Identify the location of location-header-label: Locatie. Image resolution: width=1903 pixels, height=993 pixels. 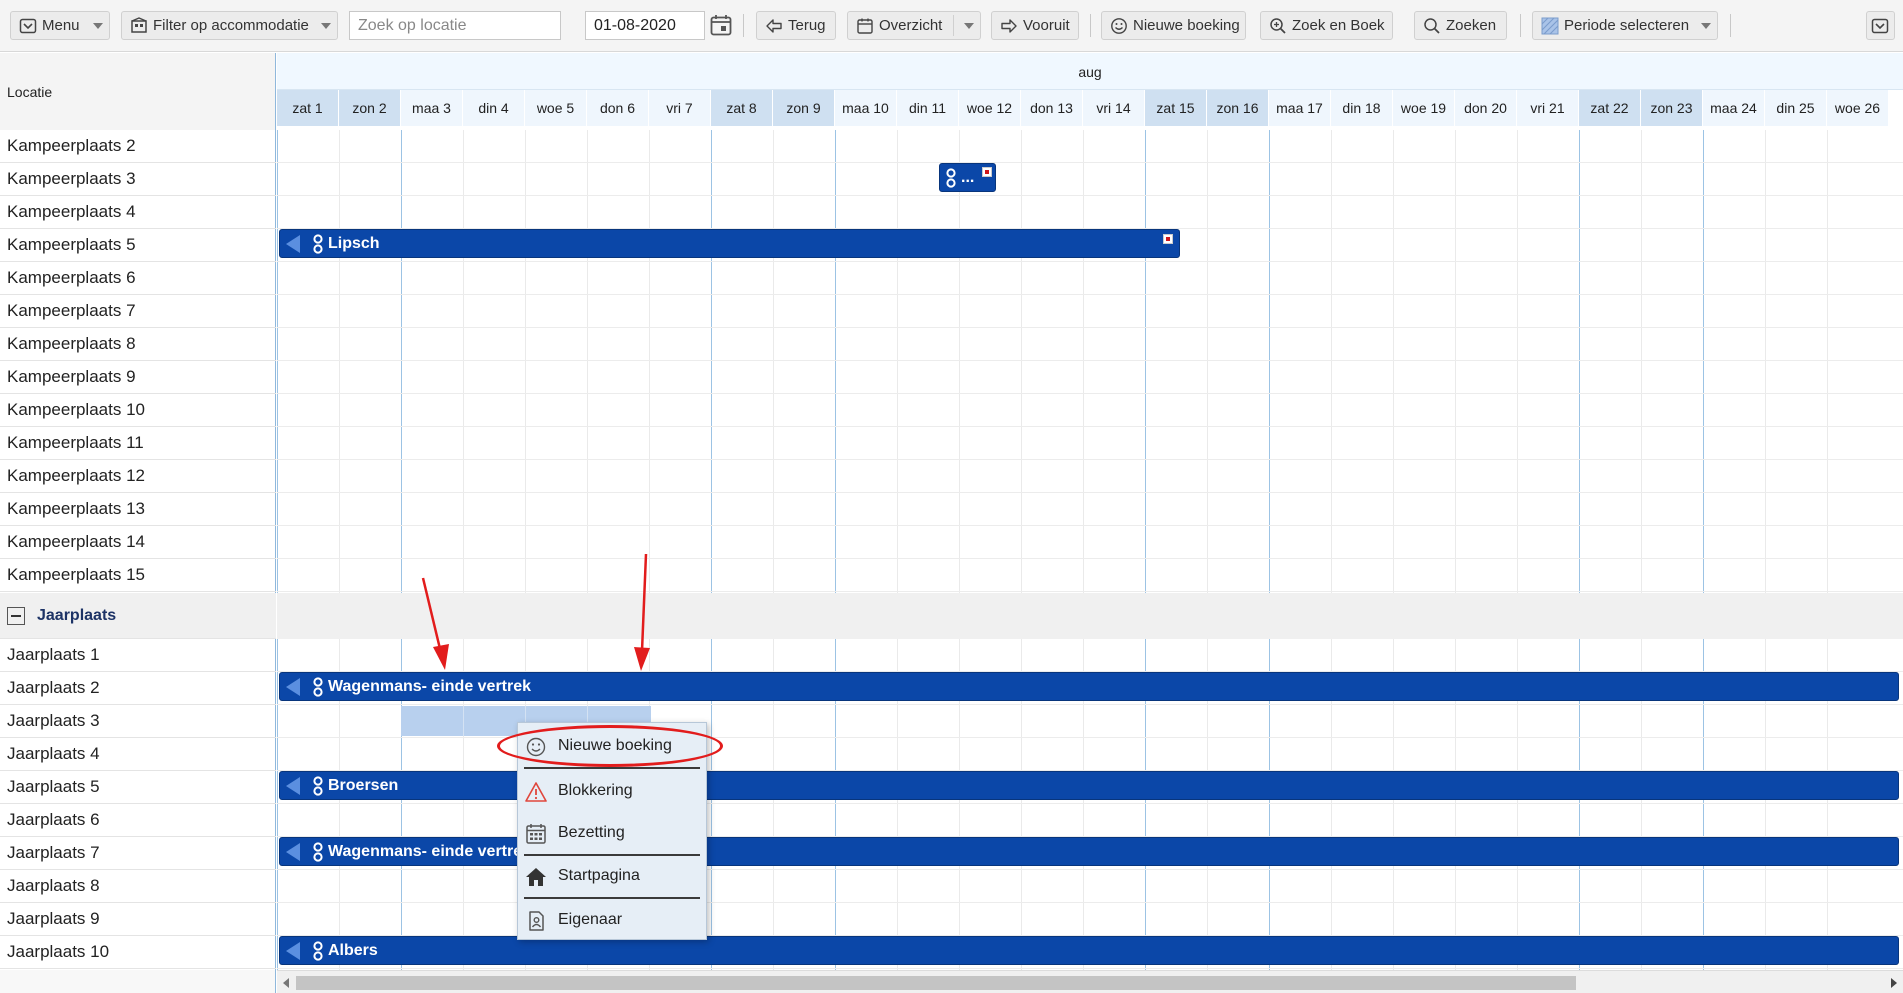
(30, 92).